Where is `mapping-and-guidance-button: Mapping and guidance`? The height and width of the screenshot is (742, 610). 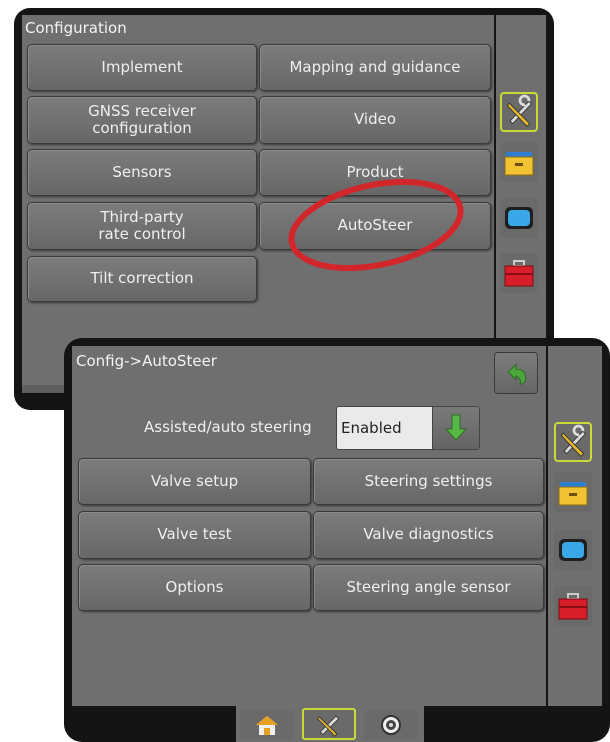
mapping-and-guidance-button: Mapping and guidance is located at coordinates (375, 67).